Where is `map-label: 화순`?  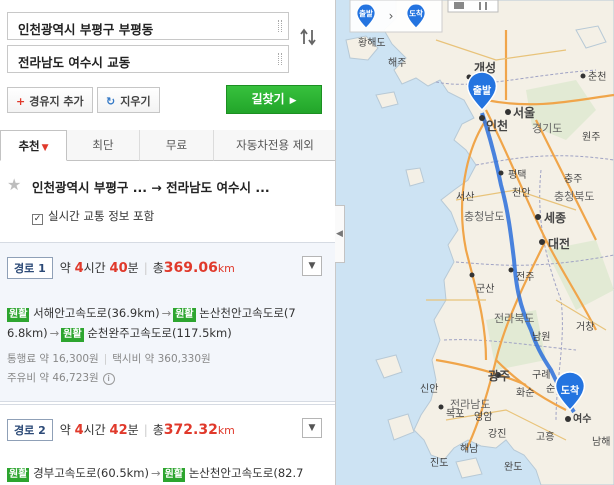 map-label: 화순 is located at coordinates (525, 393).